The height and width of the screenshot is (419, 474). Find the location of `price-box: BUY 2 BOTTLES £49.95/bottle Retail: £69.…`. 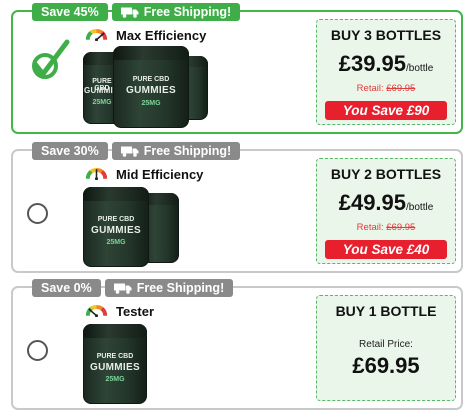

price-box: BUY 2 BOTTLES £49.95/bottle Retail: £69.… is located at coordinates (386, 211).